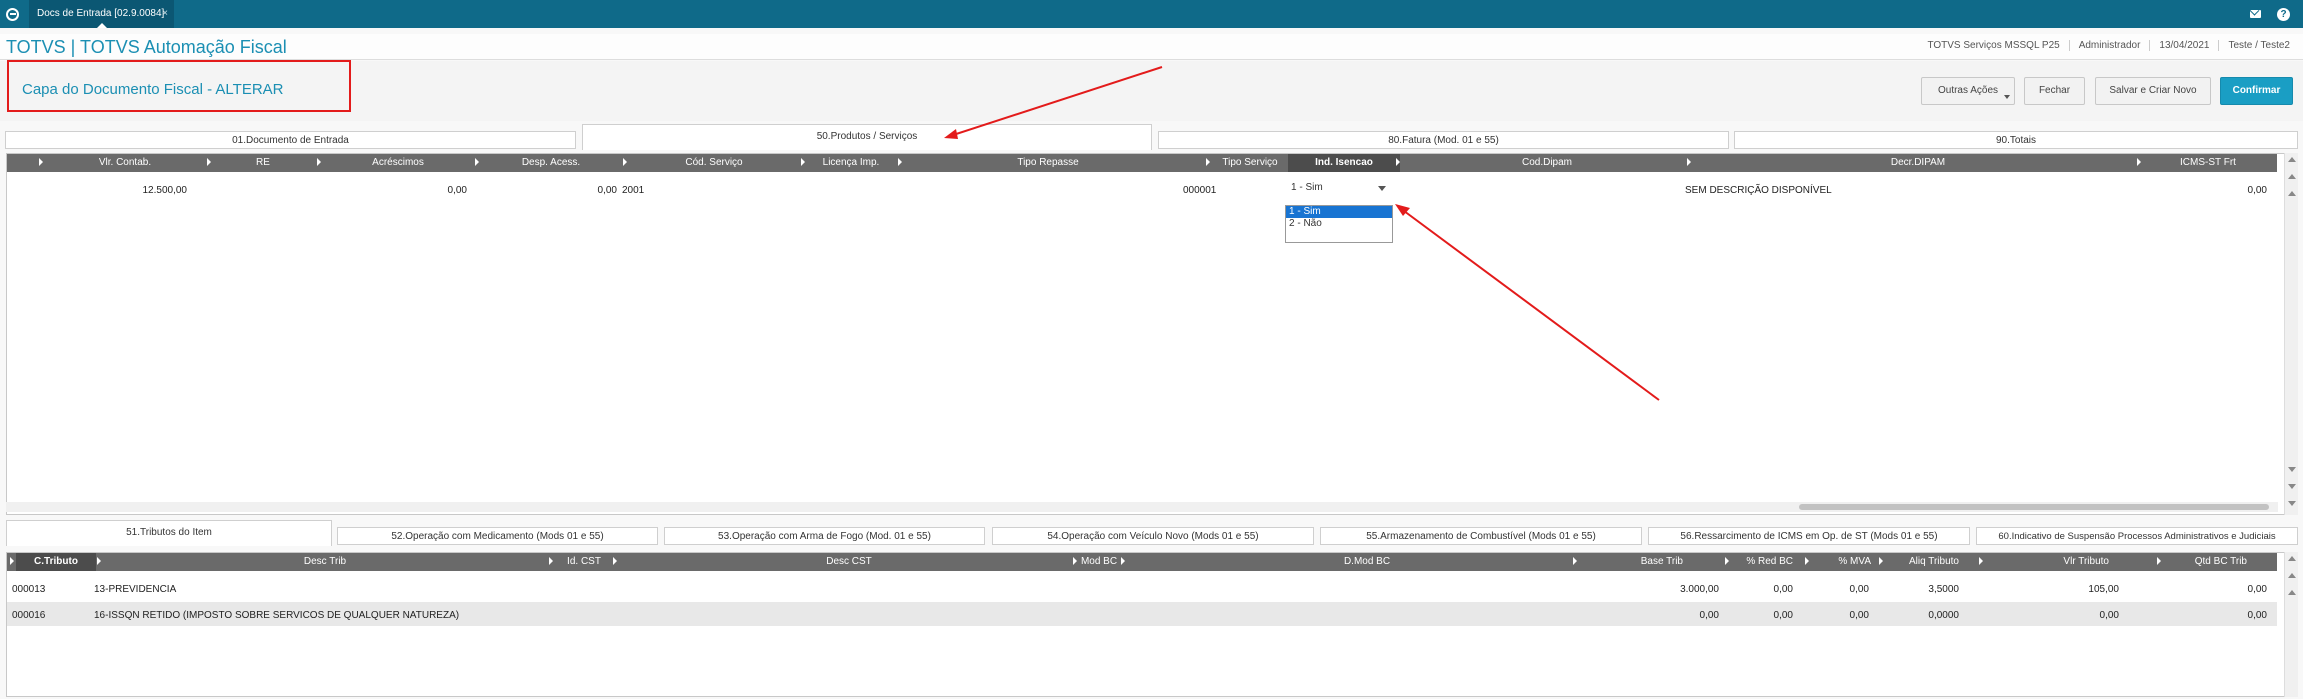 The width and height of the screenshot is (2303, 699). Describe the element at coordinates (1302, 233) in the screenshot. I see `annotation-arrows` at that location.